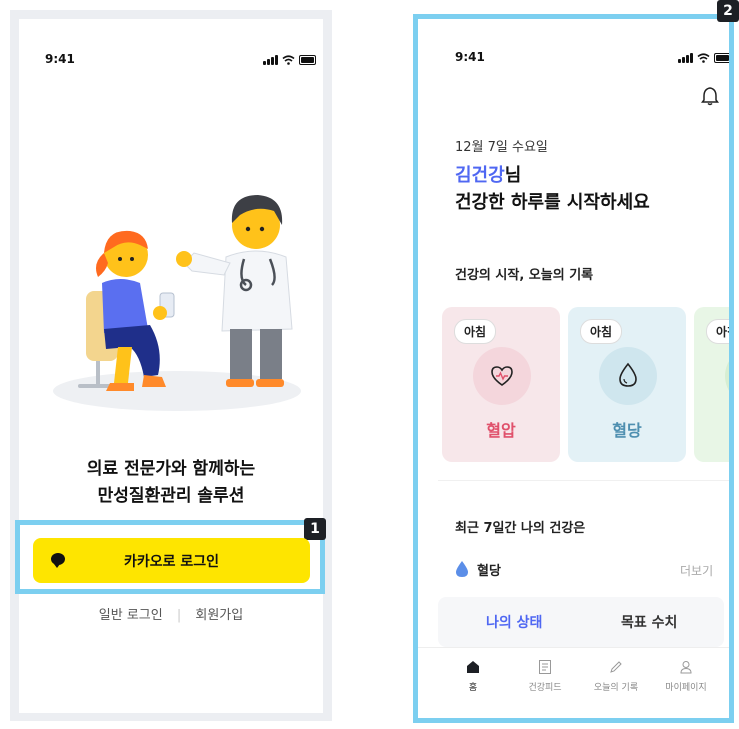 This screenshot has height=729, width=739. What do you see at coordinates (710, 96) in the screenshot?
I see `bell-icon` at bounding box center [710, 96].